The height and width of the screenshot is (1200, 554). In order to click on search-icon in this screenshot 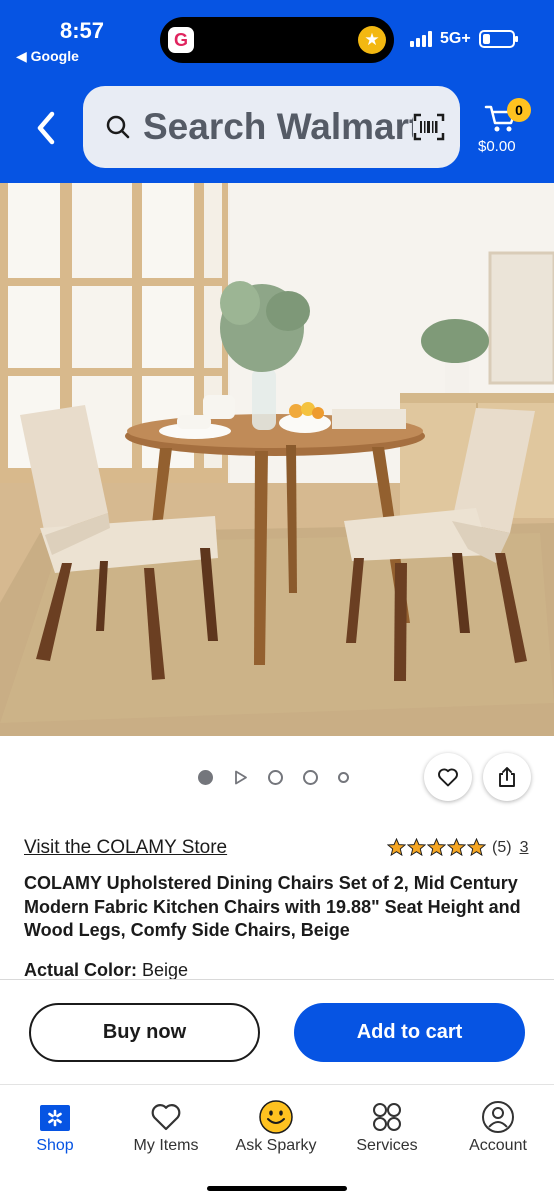, I will do `click(118, 127)`.